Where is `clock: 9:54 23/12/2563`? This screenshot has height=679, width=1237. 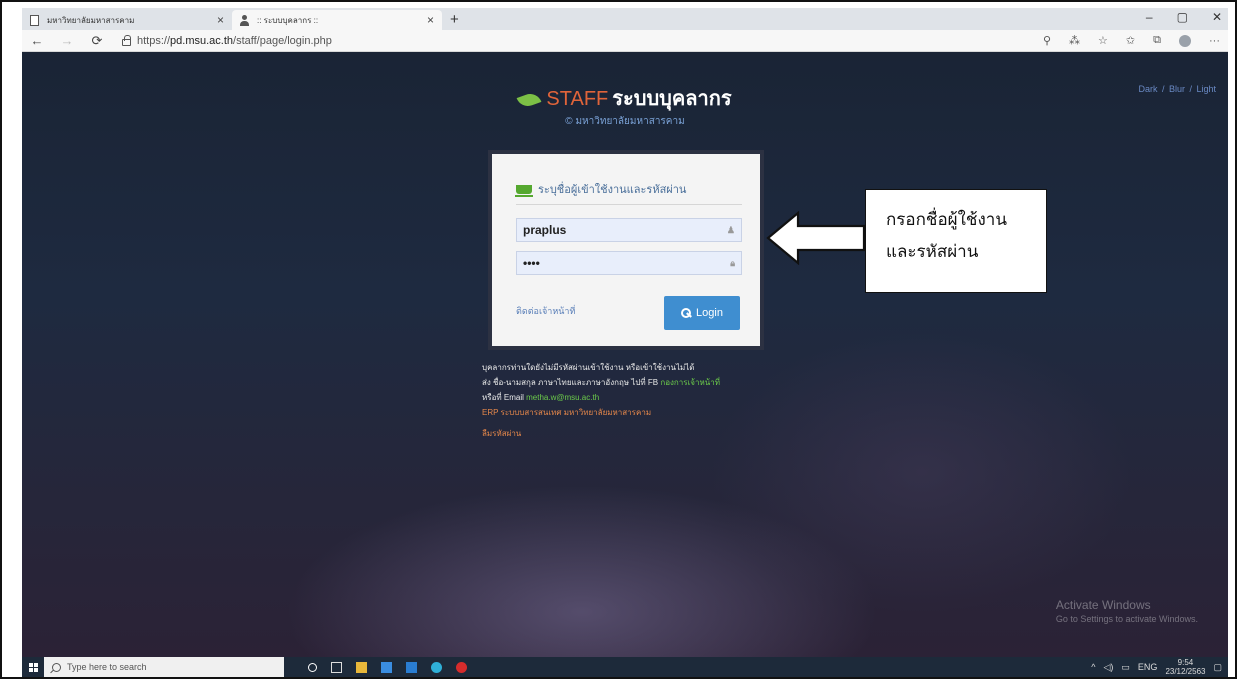 clock: 9:54 23/12/2563 is located at coordinates (1185, 667).